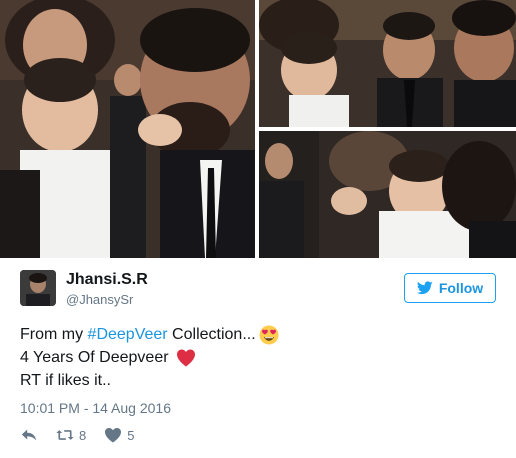 Image resolution: width=516 pixels, height=458 pixels. I want to click on tweet-line-3-text: RT if likes it.., so click(65, 380).